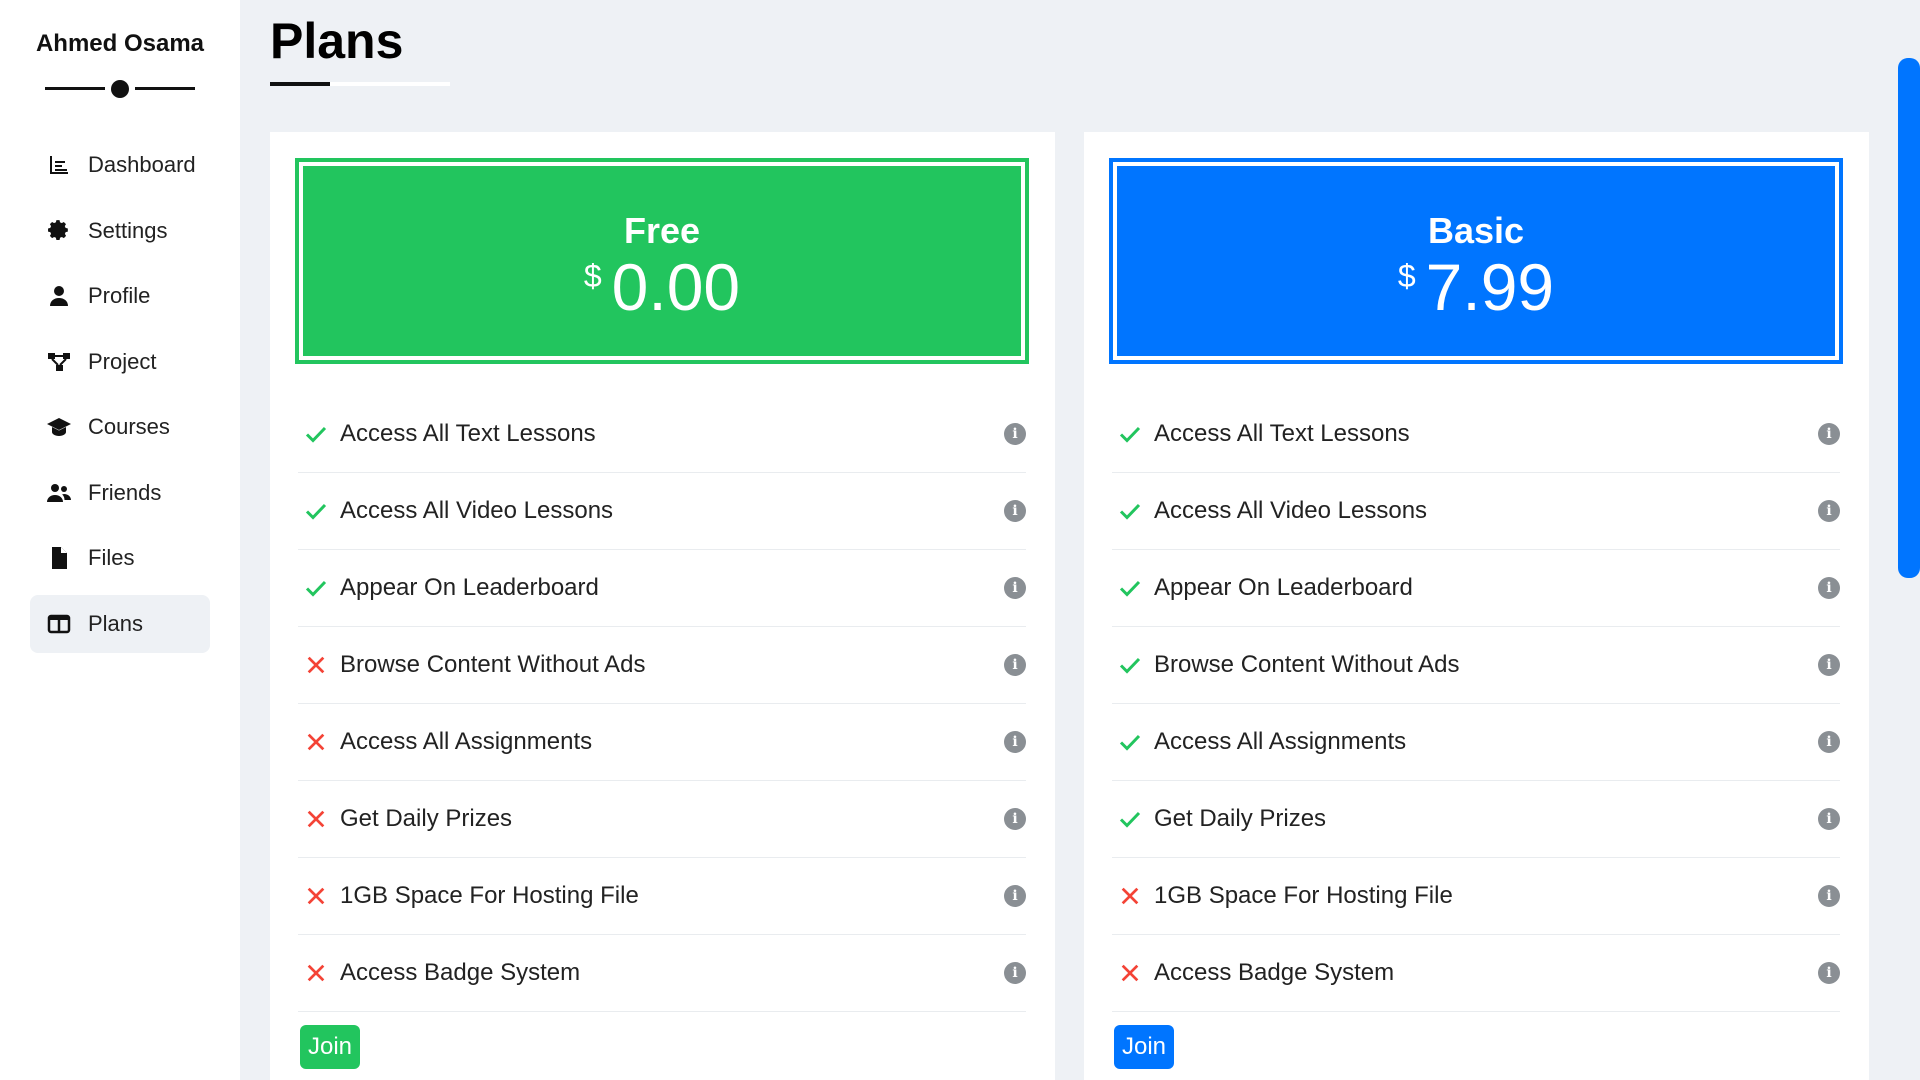  Describe the element at coordinates (125, 492) in the screenshot. I see `sidebar-item-label: Friends` at that location.